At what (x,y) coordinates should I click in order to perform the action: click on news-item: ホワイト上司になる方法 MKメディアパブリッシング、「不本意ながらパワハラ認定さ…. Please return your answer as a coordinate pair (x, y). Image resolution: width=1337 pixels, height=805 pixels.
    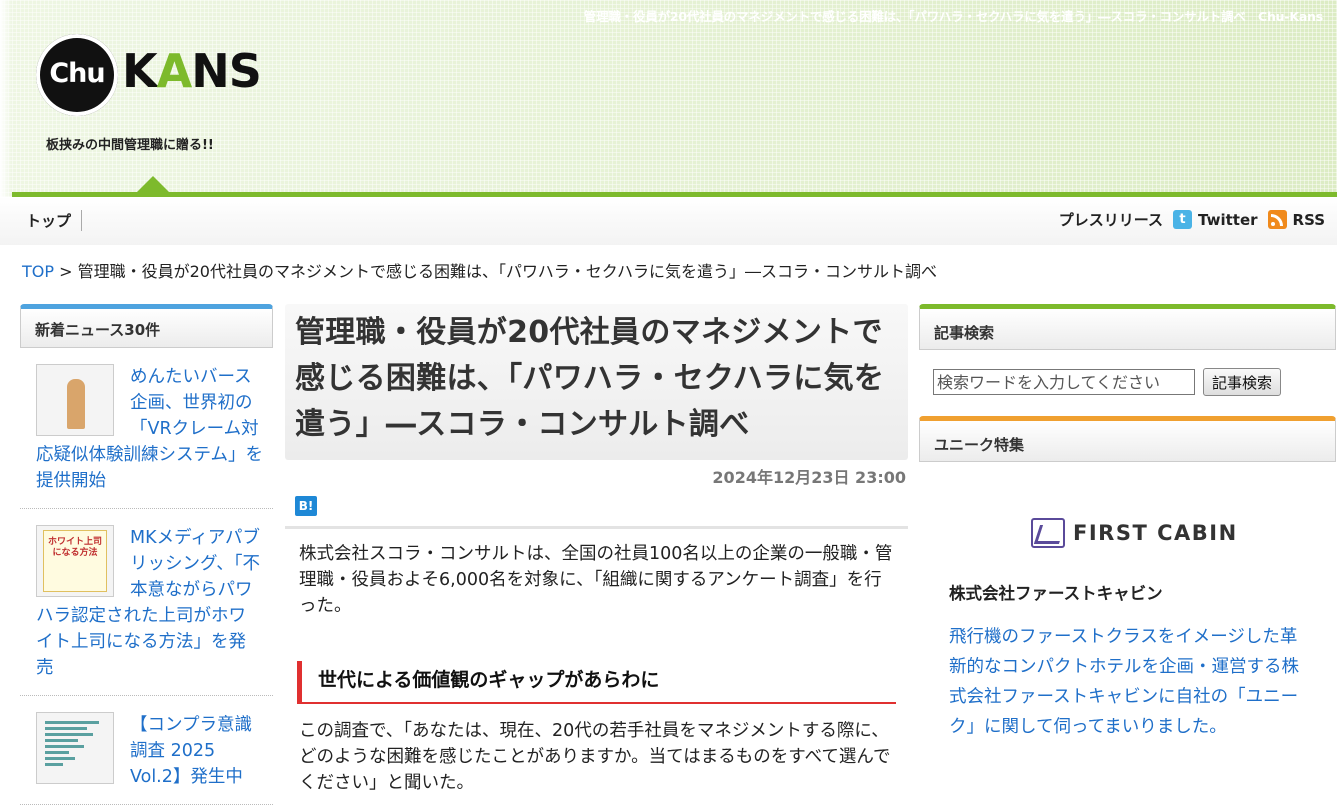
    Looking at the image, I should click on (146, 602).